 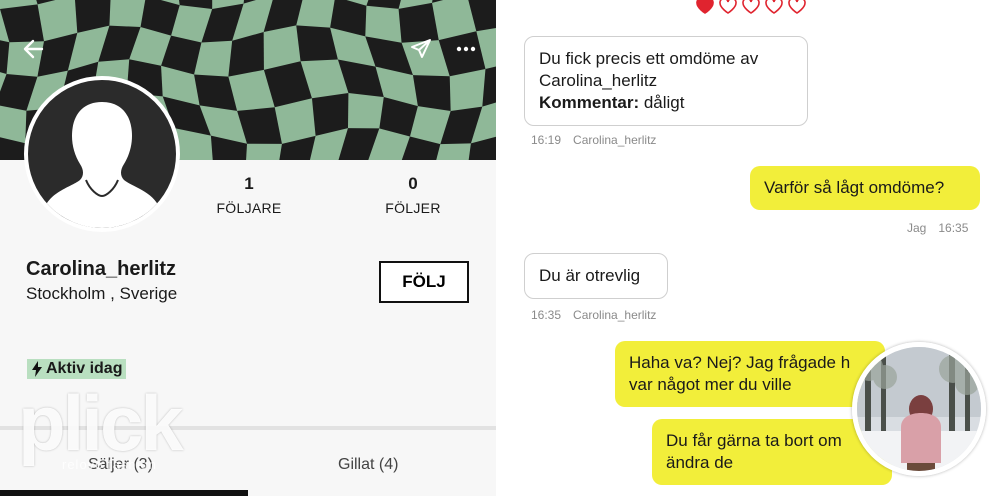 I want to click on tab-liked: Gillat (4), so click(x=368, y=465).